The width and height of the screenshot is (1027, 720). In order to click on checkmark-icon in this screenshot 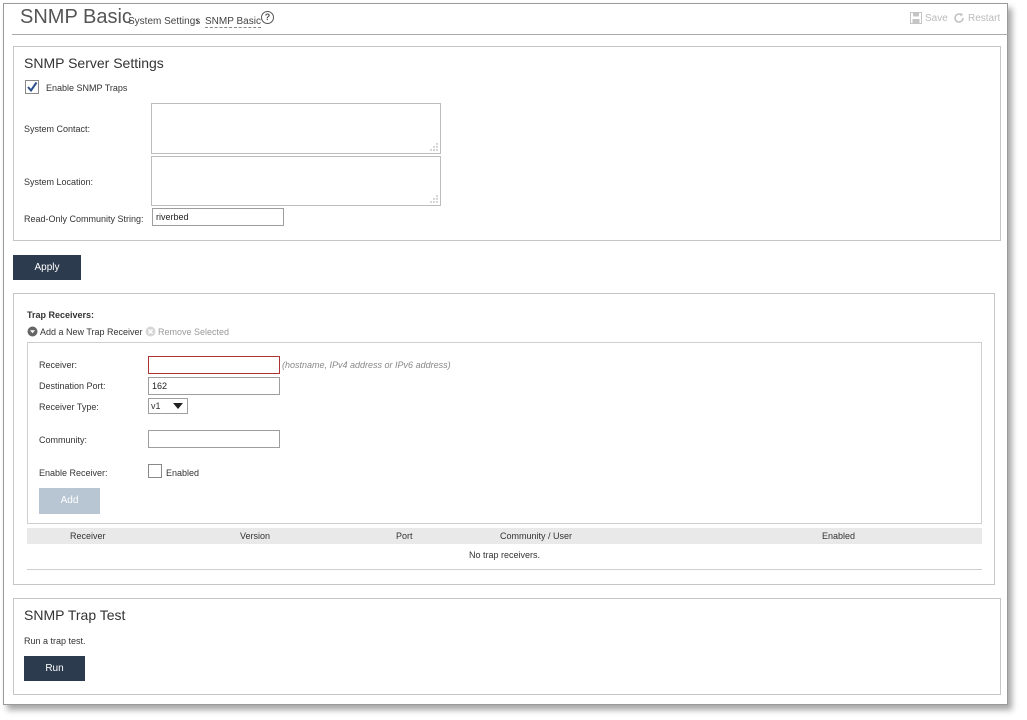, I will do `click(32, 87)`.